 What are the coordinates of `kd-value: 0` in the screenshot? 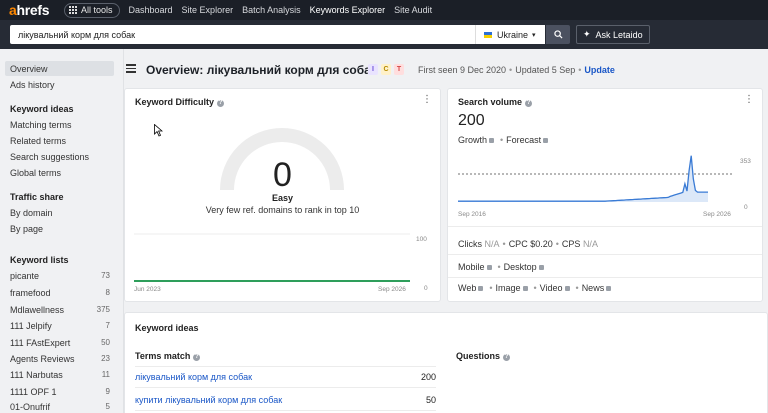 It's located at (282, 175).